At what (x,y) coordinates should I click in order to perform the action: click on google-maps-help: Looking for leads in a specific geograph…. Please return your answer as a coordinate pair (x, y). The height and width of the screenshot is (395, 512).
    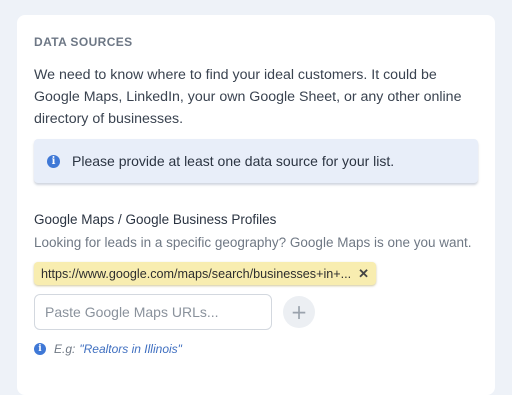
    Looking at the image, I should click on (253, 242).